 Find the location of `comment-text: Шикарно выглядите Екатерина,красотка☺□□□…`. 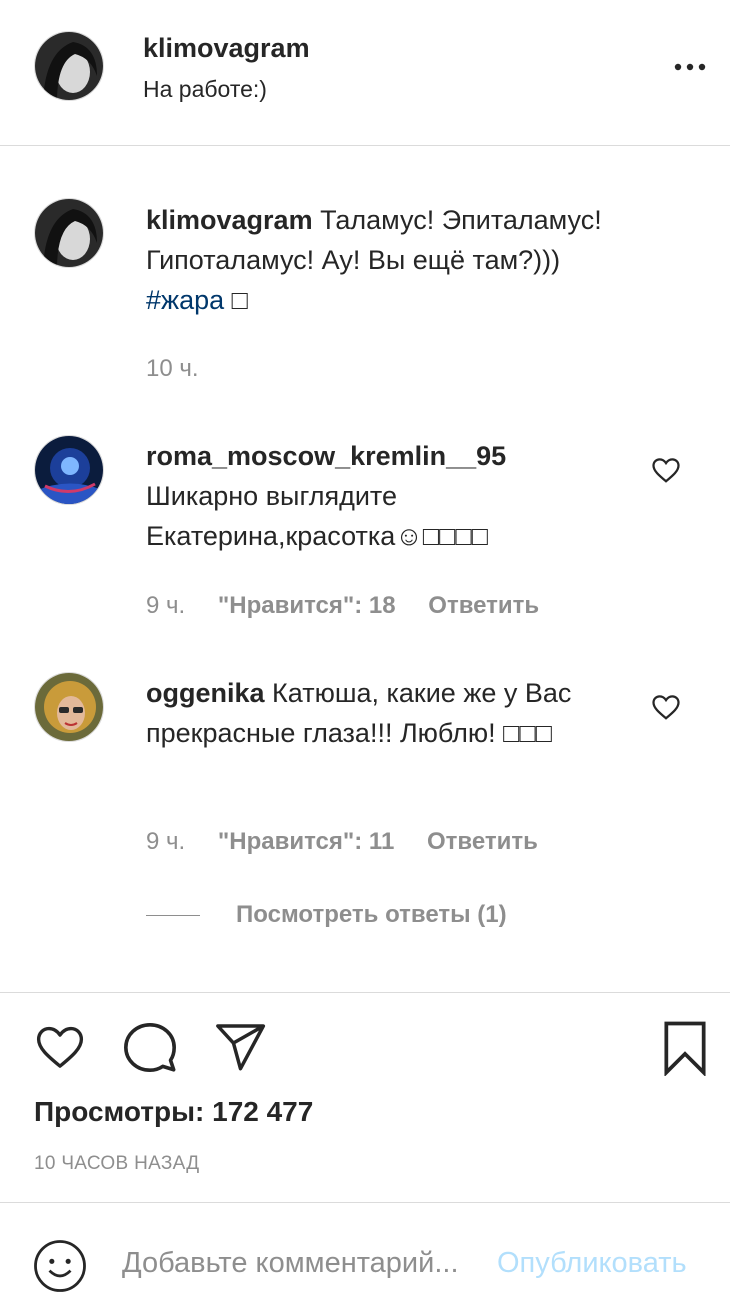

comment-text: Шикарно выглядите Екатерина,красотка☺□□□… is located at coordinates (317, 516).